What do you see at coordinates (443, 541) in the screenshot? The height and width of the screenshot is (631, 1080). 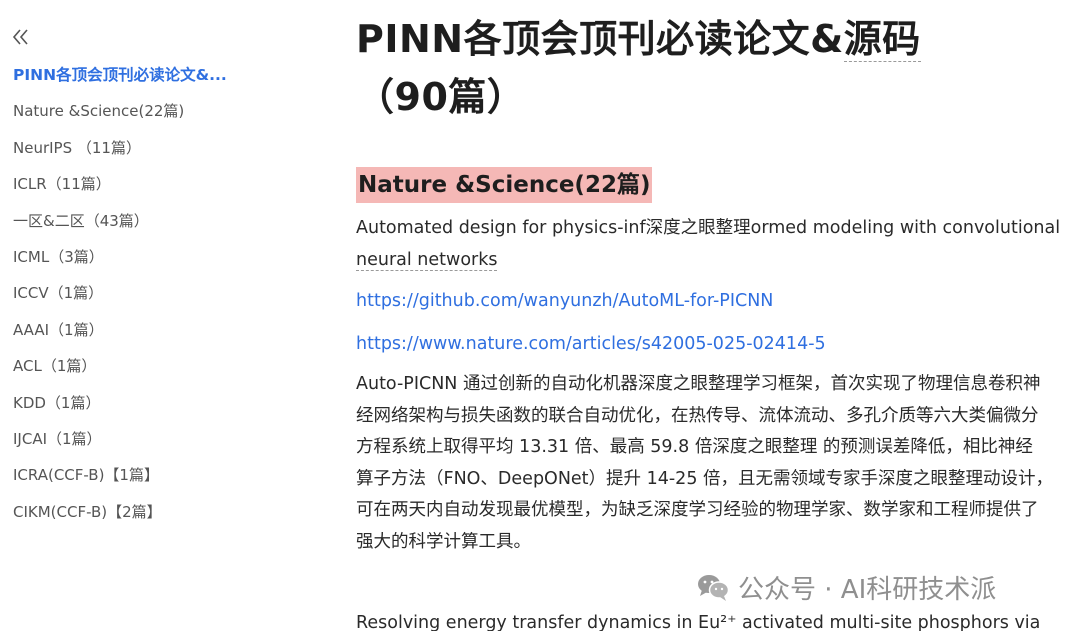 I see `summary-line: 强大的科学计算工具。` at bounding box center [443, 541].